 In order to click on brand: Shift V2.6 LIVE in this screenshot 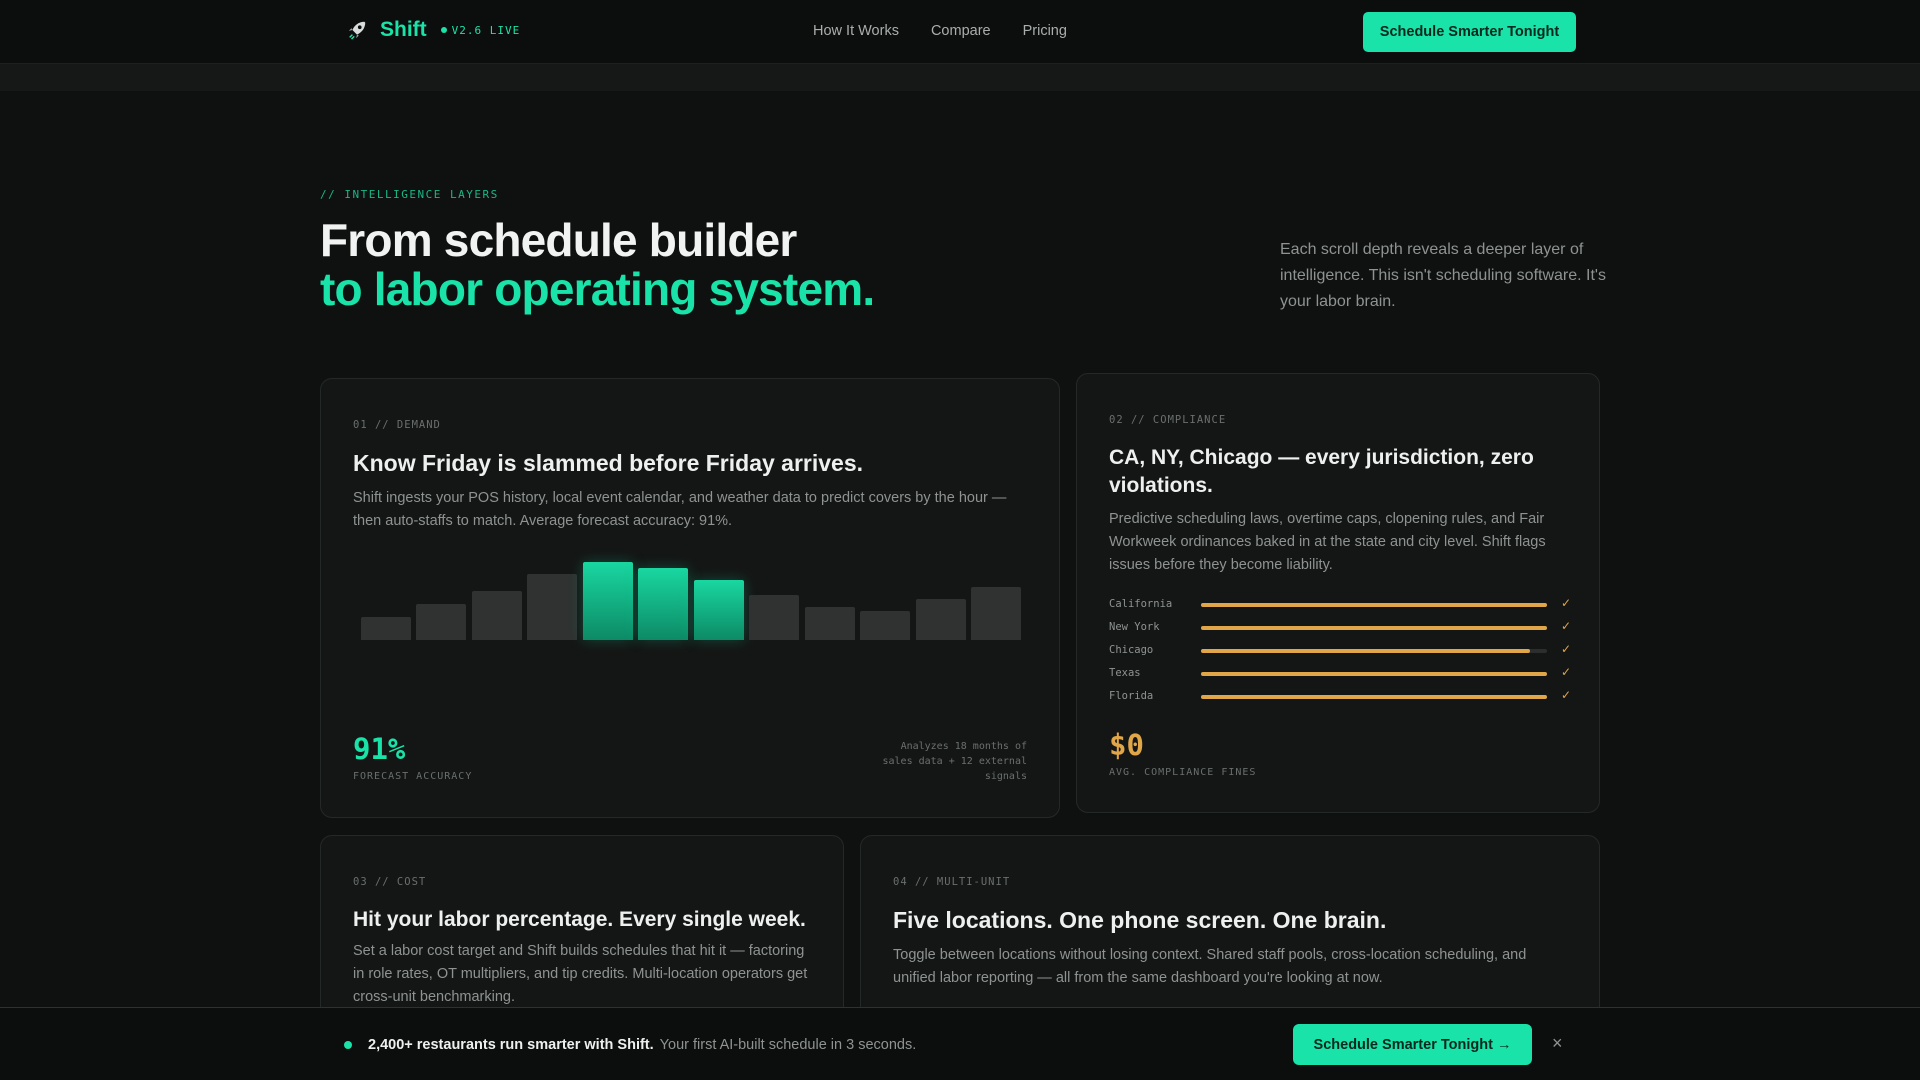, I will do `click(433, 30)`.